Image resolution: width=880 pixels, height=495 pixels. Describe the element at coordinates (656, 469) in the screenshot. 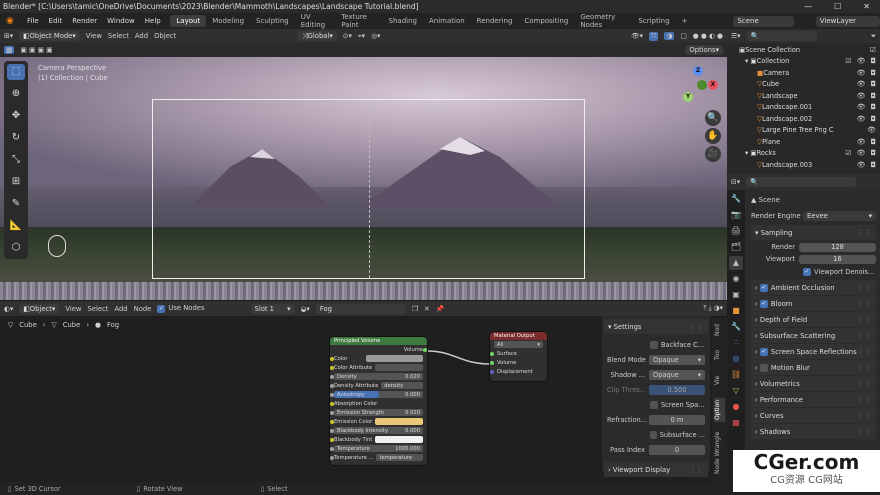

I see `viewport-display-panel: › Viewport Display ⋮⋮` at that location.